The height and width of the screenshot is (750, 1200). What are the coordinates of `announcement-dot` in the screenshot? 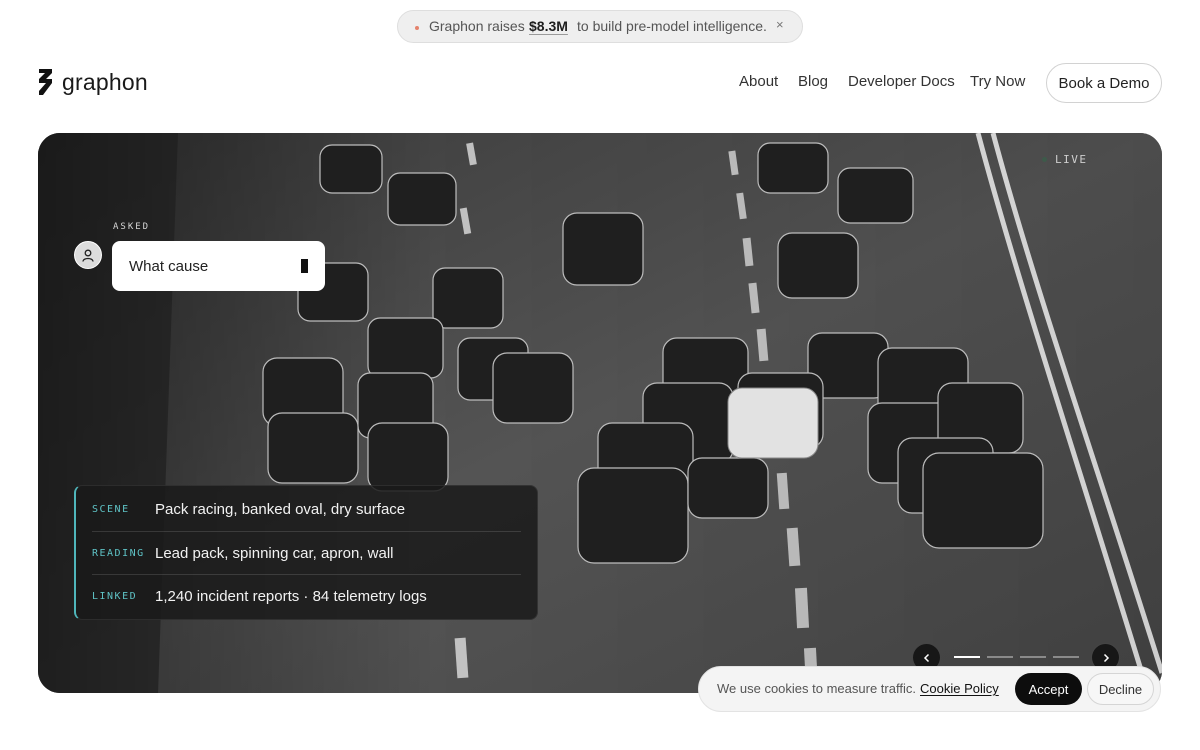 It's located at (417, 28).